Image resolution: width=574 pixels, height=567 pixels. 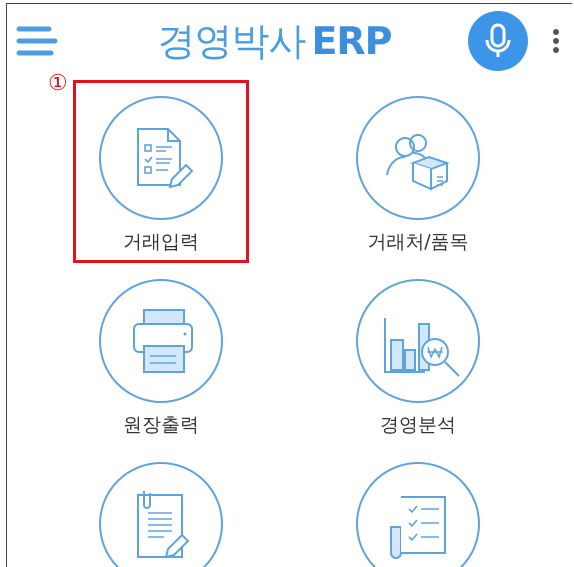 What do you see at coordinates (161, 158) in the screenshot?
I see `document-pencil-icon` at bounding box center [161, 158].